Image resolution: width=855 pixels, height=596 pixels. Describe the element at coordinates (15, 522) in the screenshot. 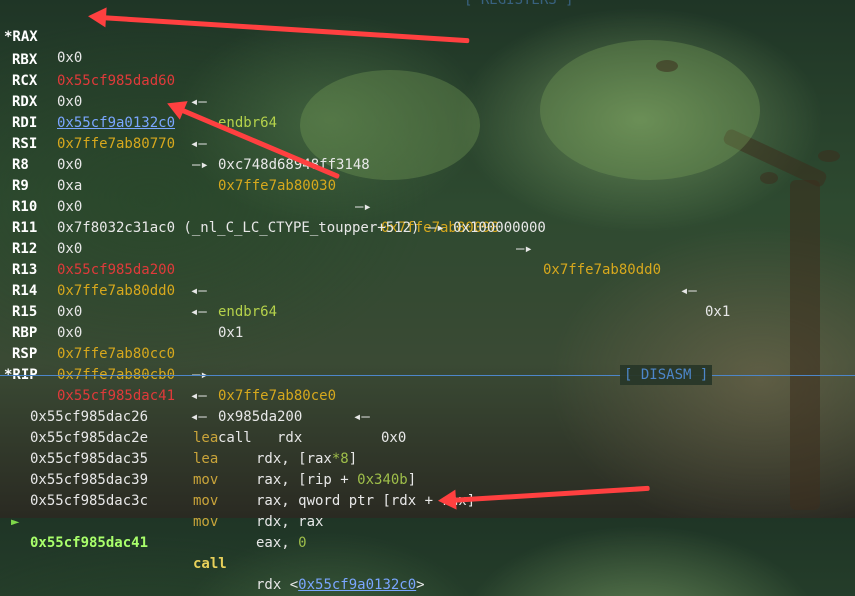

I see `current-instruction-marker-icon: ►` at that location.